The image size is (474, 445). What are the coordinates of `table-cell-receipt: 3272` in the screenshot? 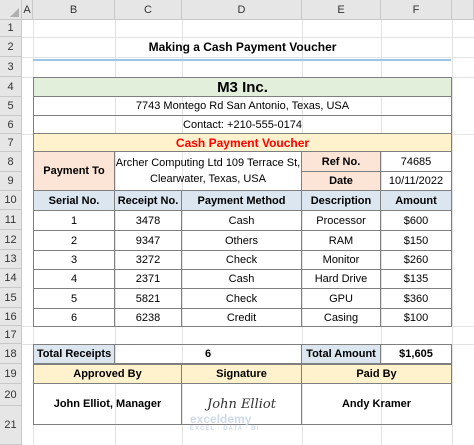 It's located at (148, 260).